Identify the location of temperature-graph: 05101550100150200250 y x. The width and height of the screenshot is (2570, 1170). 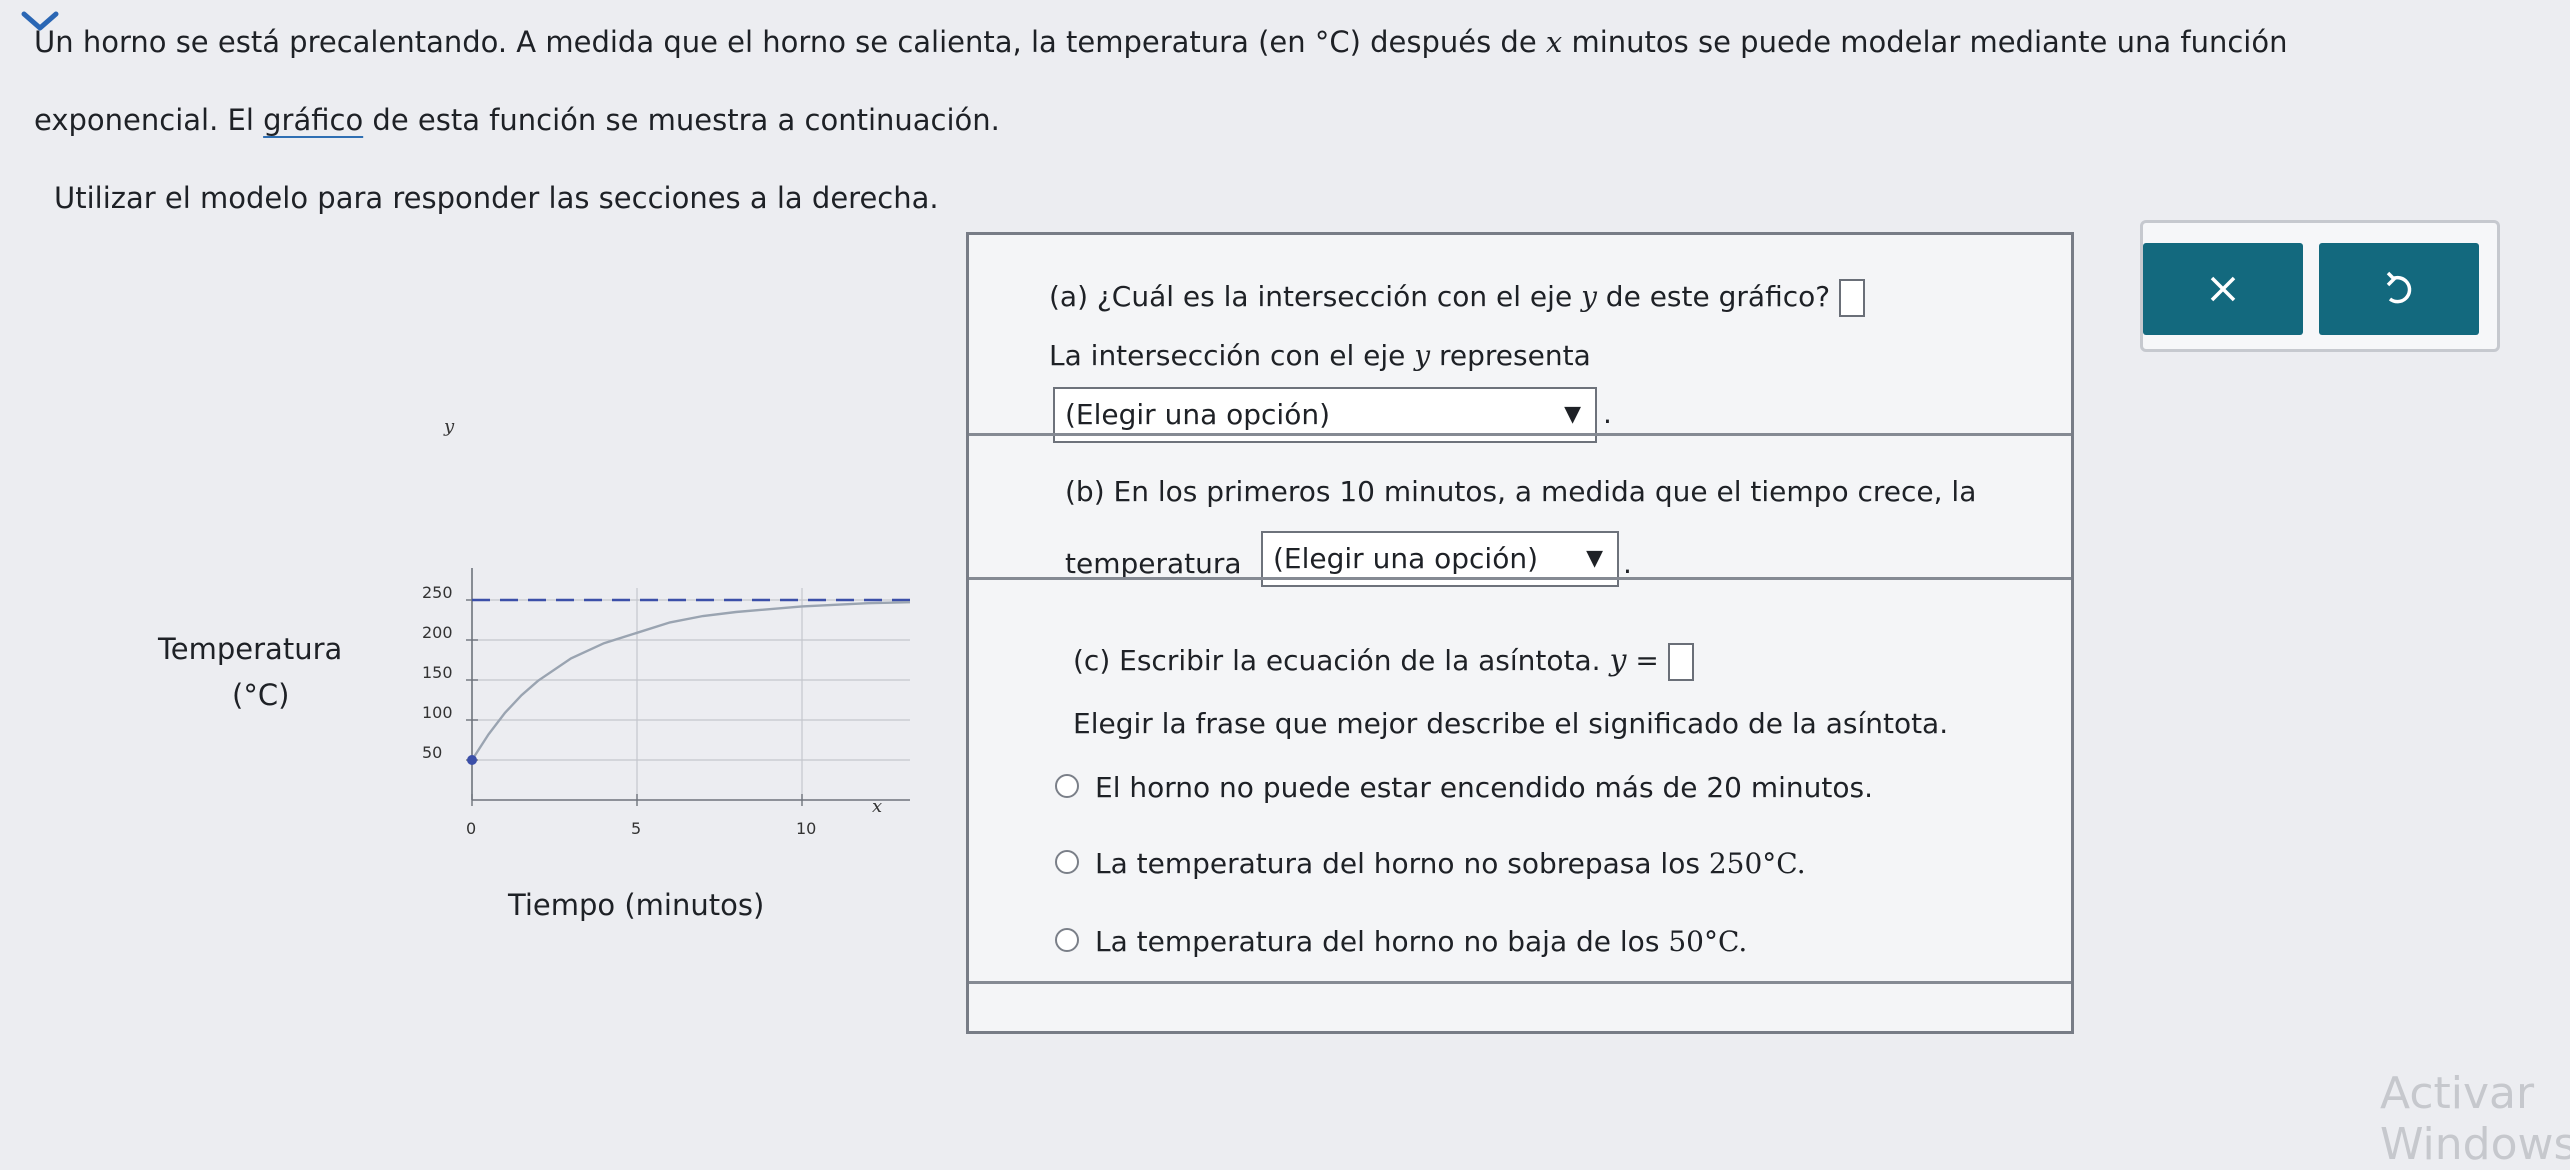
(666, 627).